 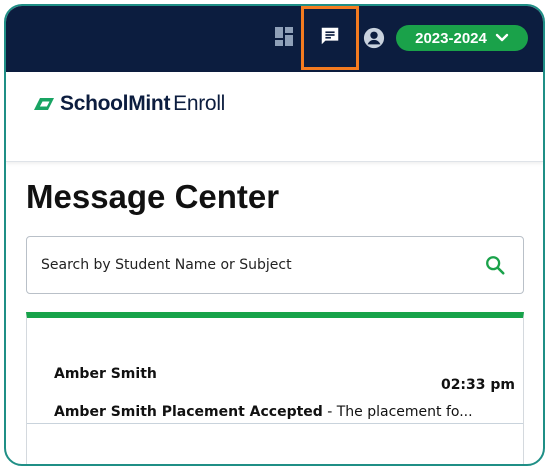 I want to click on messages-icon, so click(x=330, y=38).